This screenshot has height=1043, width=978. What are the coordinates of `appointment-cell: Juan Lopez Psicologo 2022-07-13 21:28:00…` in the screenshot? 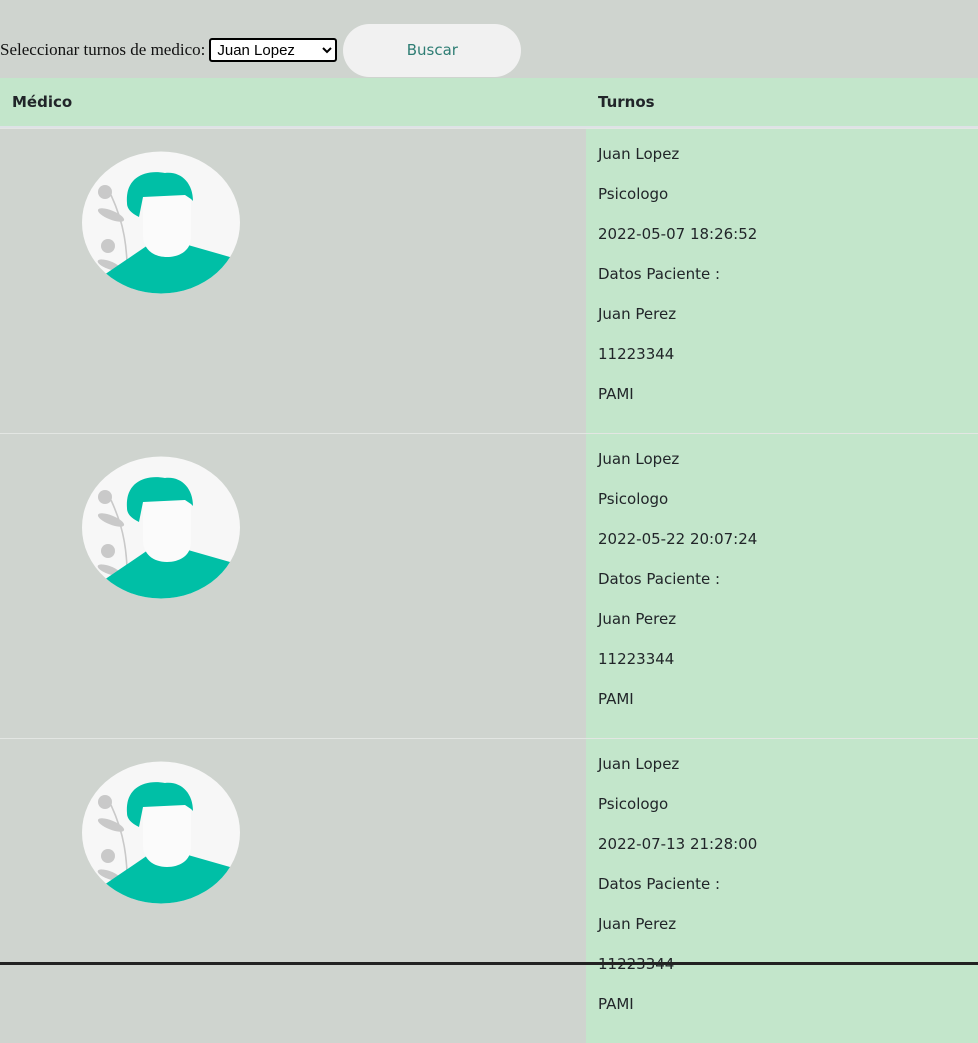 It's located at (782, 891).